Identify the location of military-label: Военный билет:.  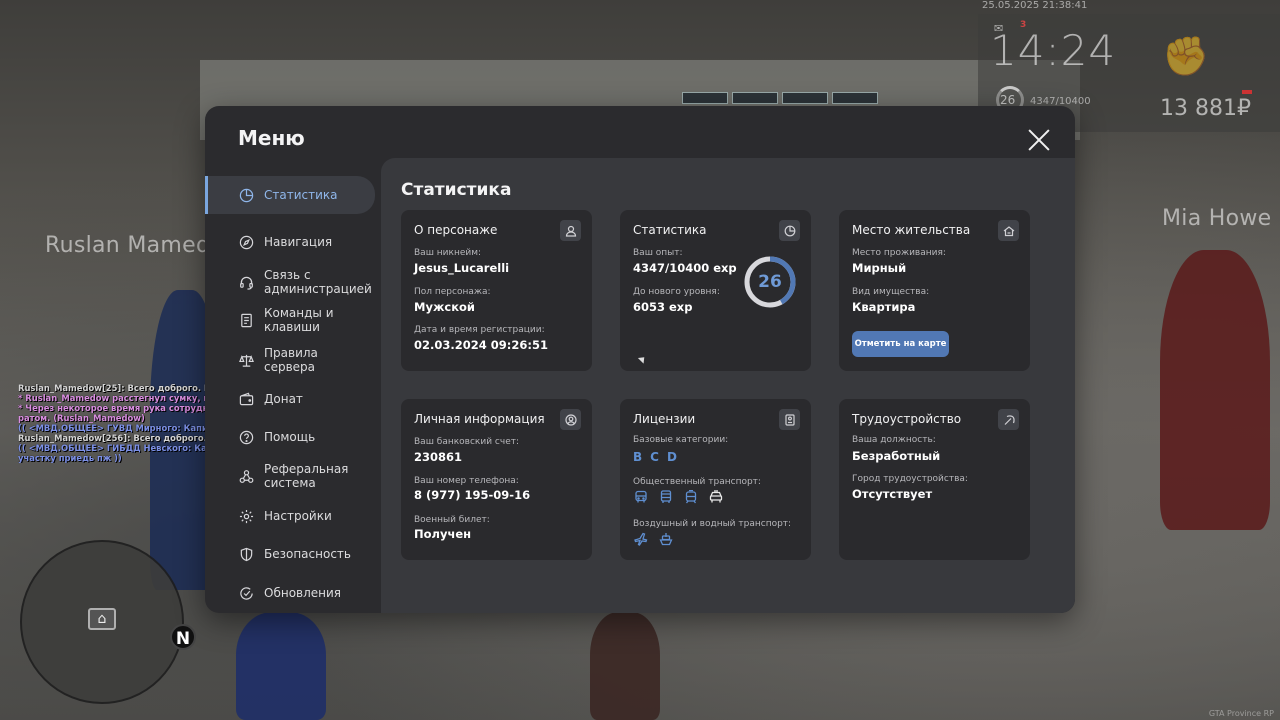
(452, 520).